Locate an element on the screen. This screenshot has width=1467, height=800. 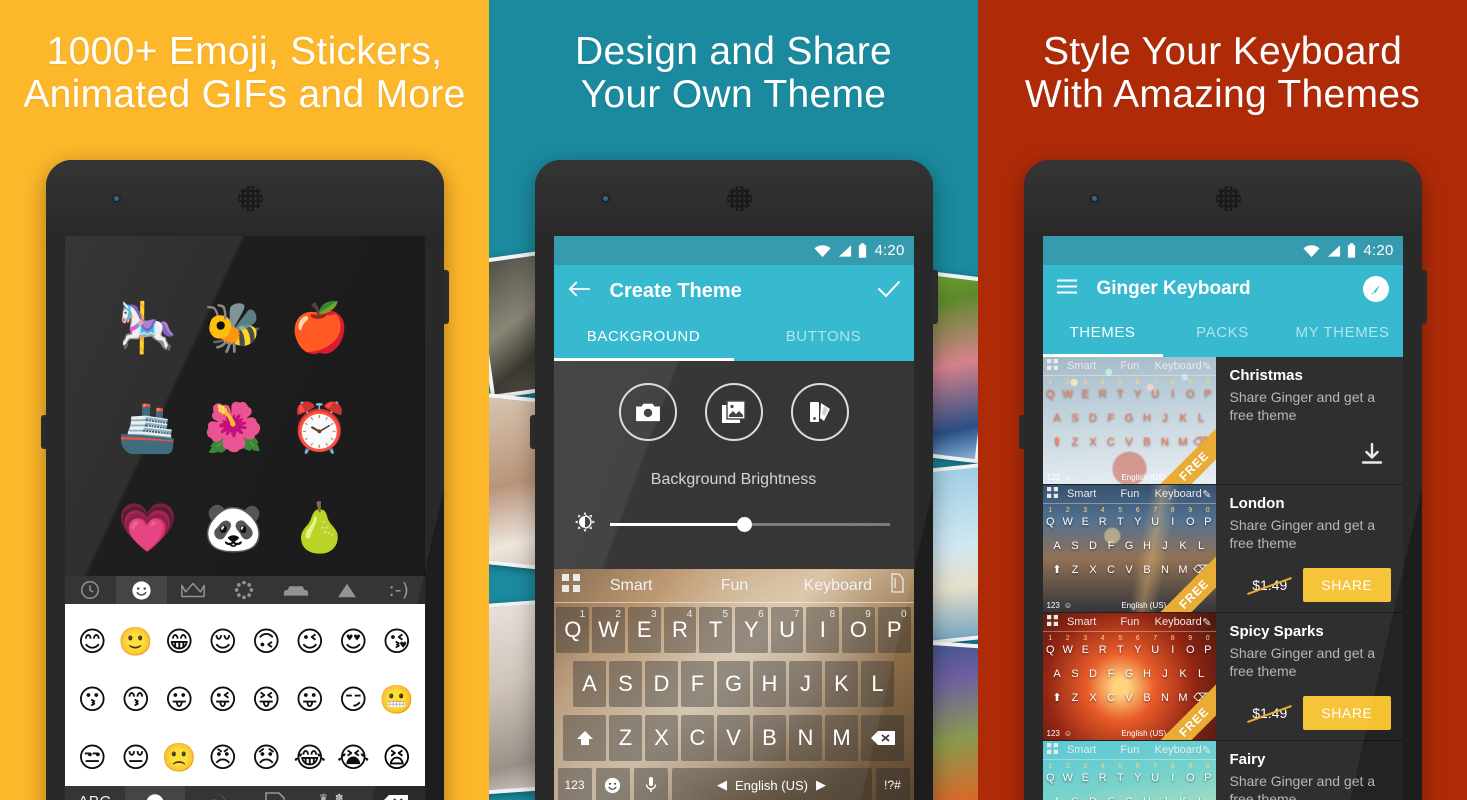
key-m: M is located at coordinates (841, 738).